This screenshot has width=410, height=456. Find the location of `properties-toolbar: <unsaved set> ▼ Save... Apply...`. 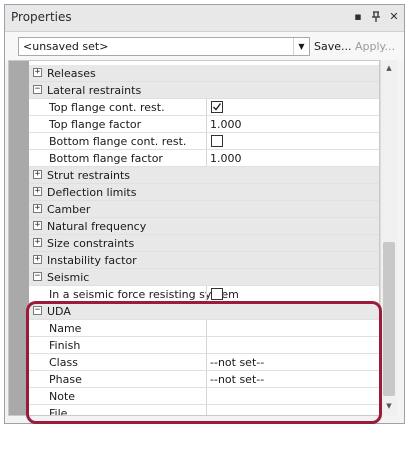

properties-toolbar: <unsaved set> ▼ Save... Apply... is located at coordinates (204, 47).